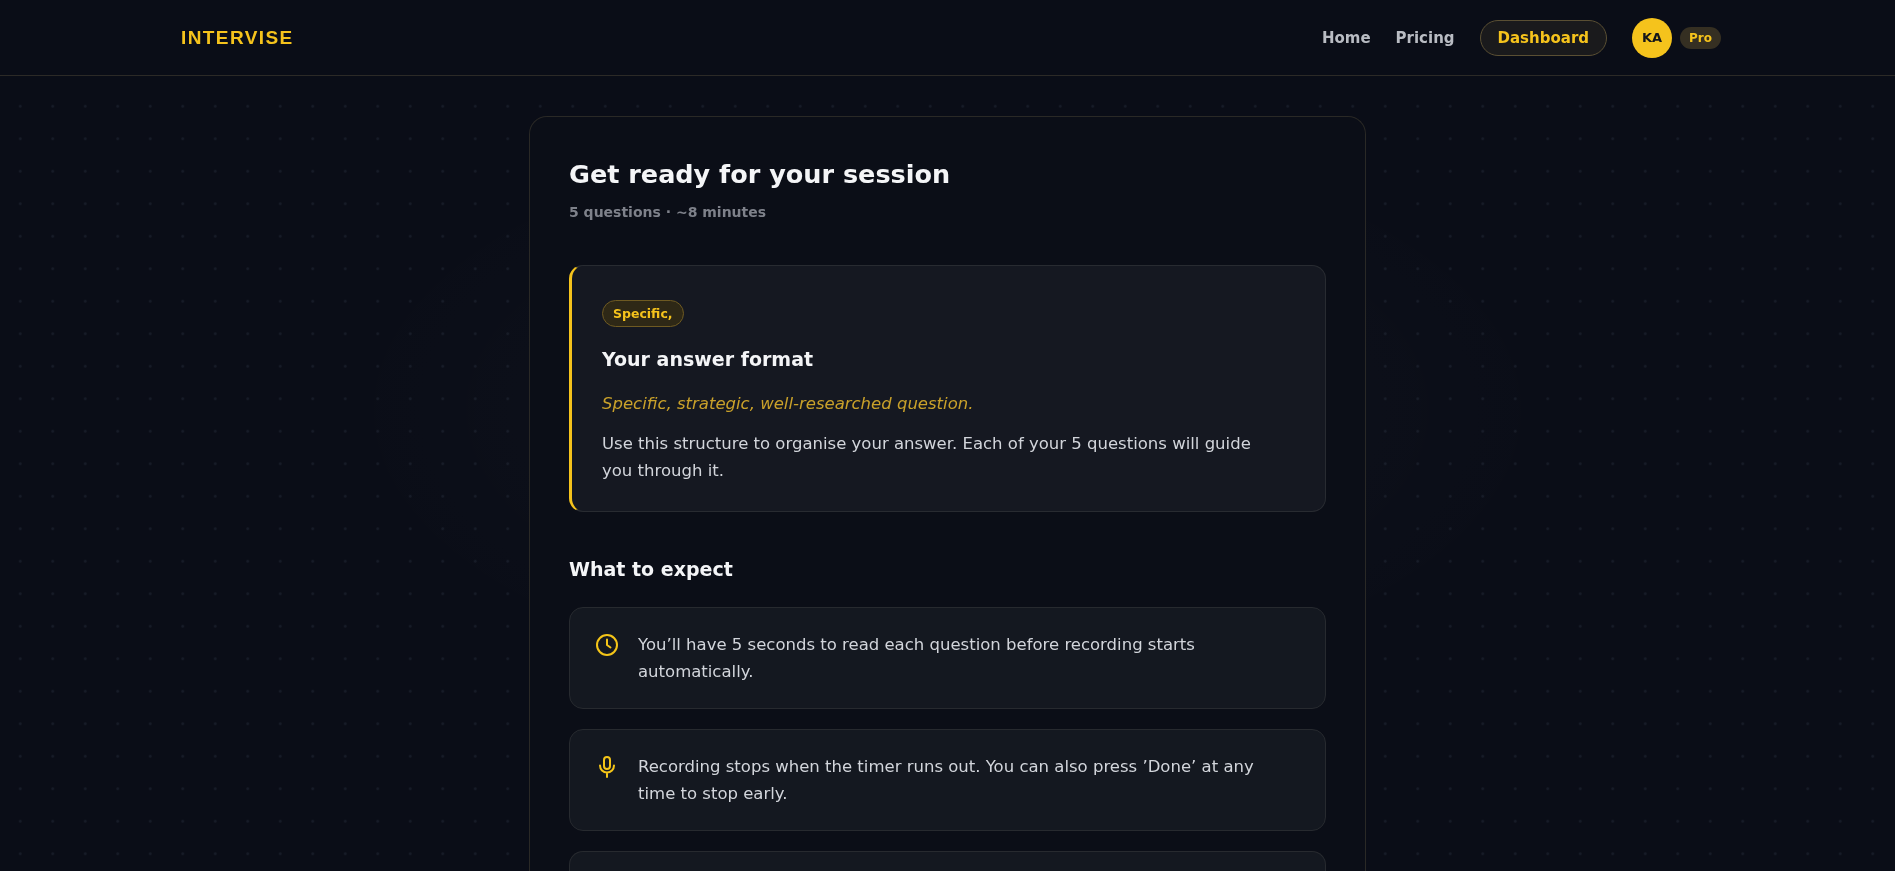  Describe the element at coordinates (1543, 37) in the screenshot. I see `nav-button: Dashboard` at that location.